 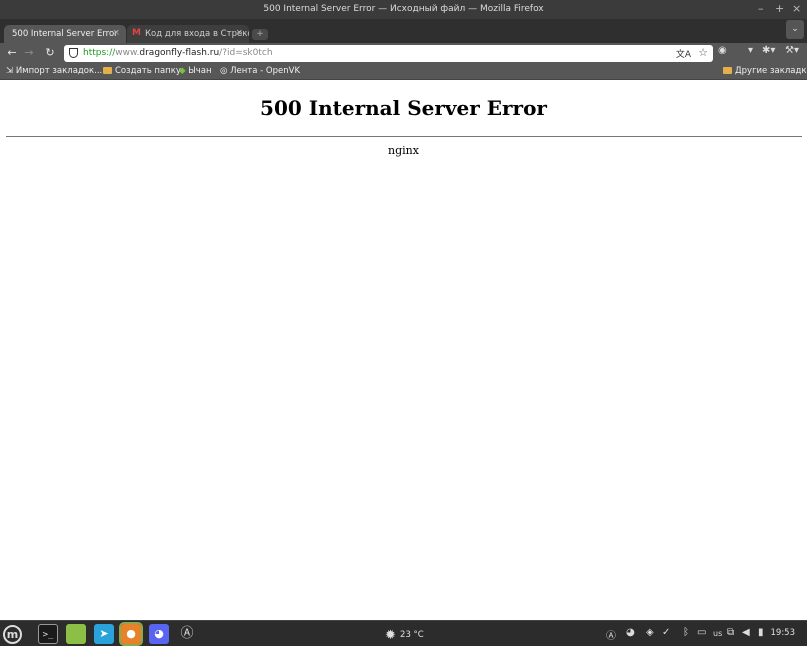 I want to click on discord-tray-icon: ◕, so click(x=630, y=632).